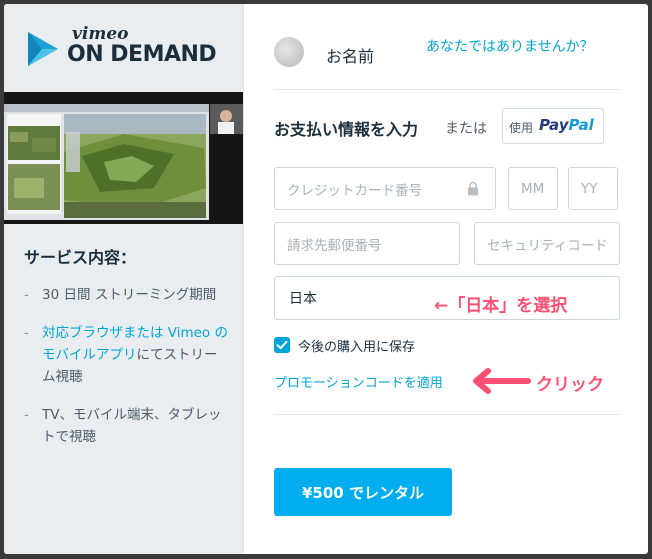 This screenshot has width=652, height=559. I want to click on vimeo-on-demand-logo: vimeo ON DEMAND, so click(124, 49).